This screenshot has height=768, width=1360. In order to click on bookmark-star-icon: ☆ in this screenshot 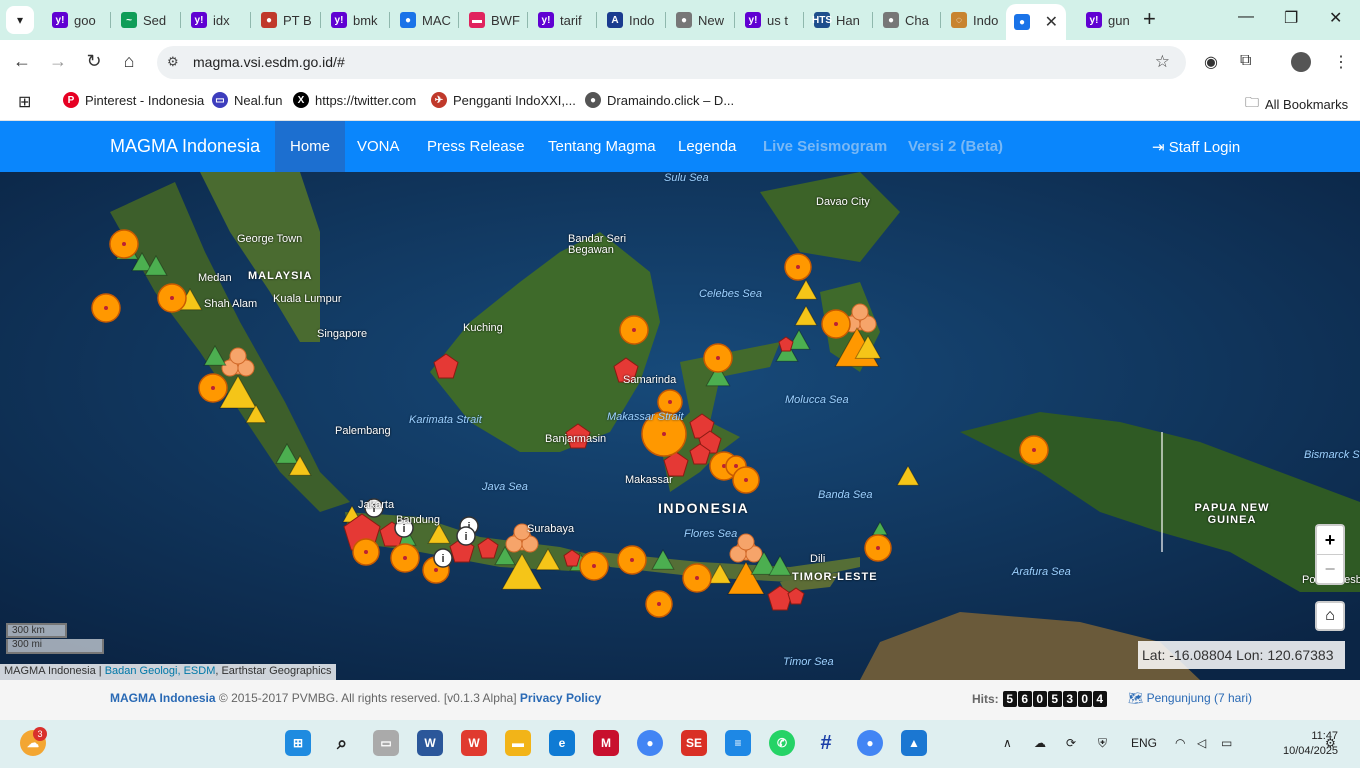, I will do `click(1162, 62)`.